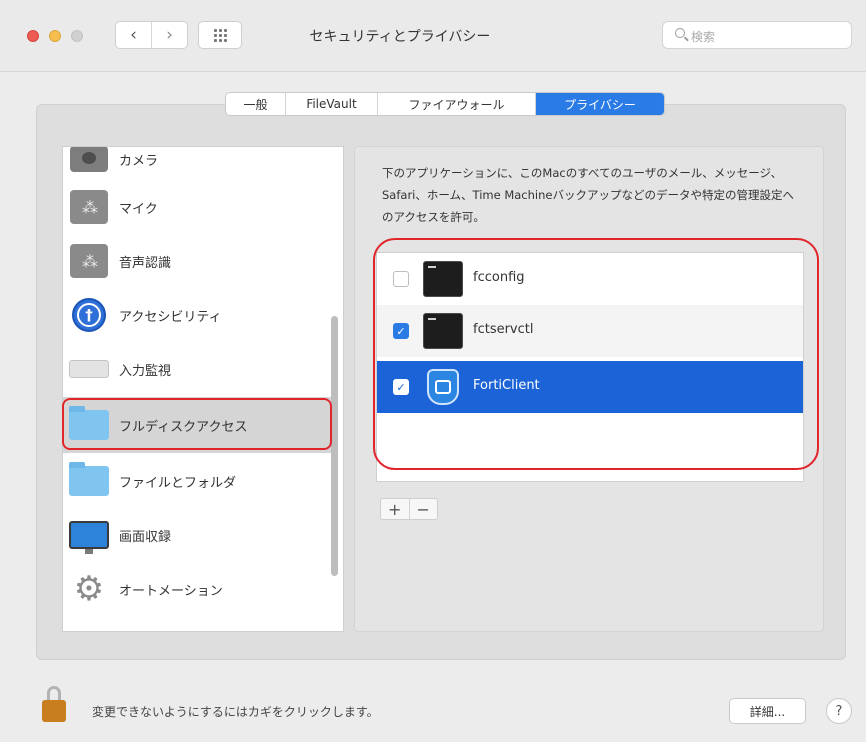 The height and width of the screenshot is (742, 866). I want to click on zoom-window-button, so click(77, 36).